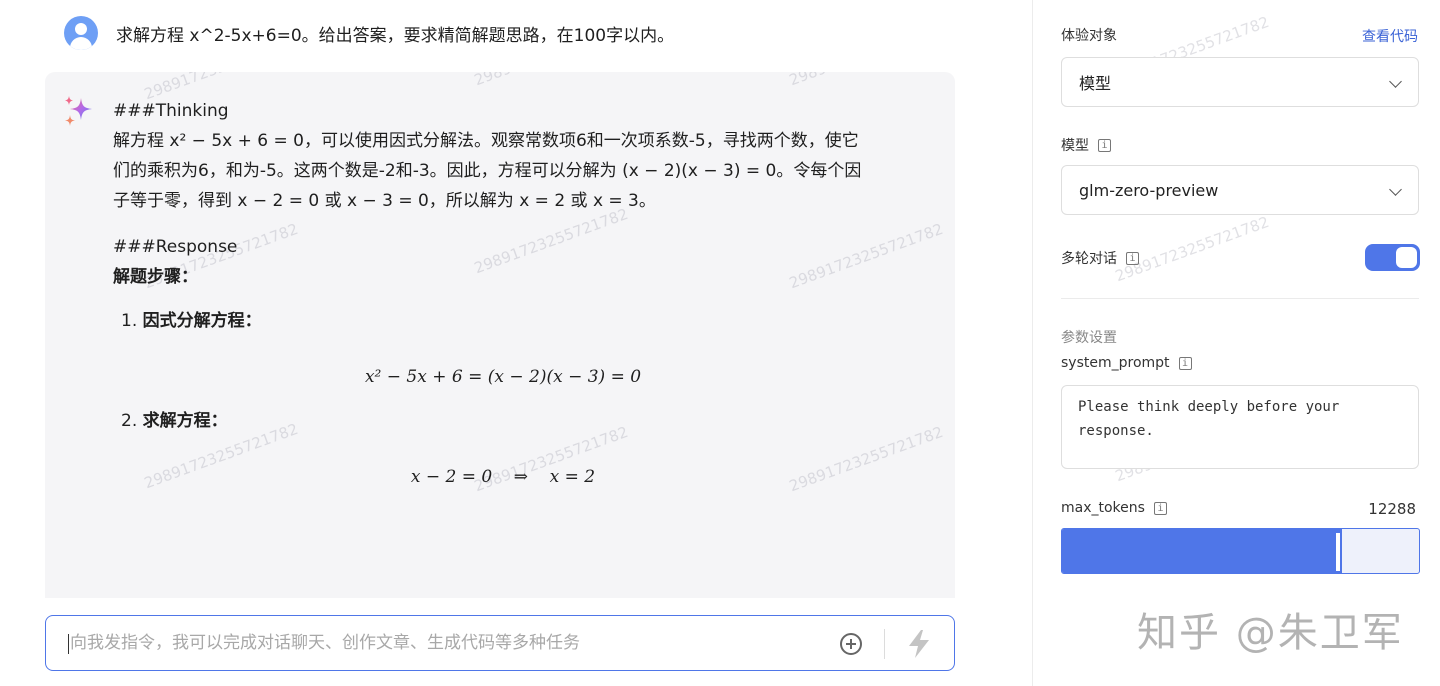 The image size is (1440, 686). I want to click on prompt-input-box, so click(500, 643).